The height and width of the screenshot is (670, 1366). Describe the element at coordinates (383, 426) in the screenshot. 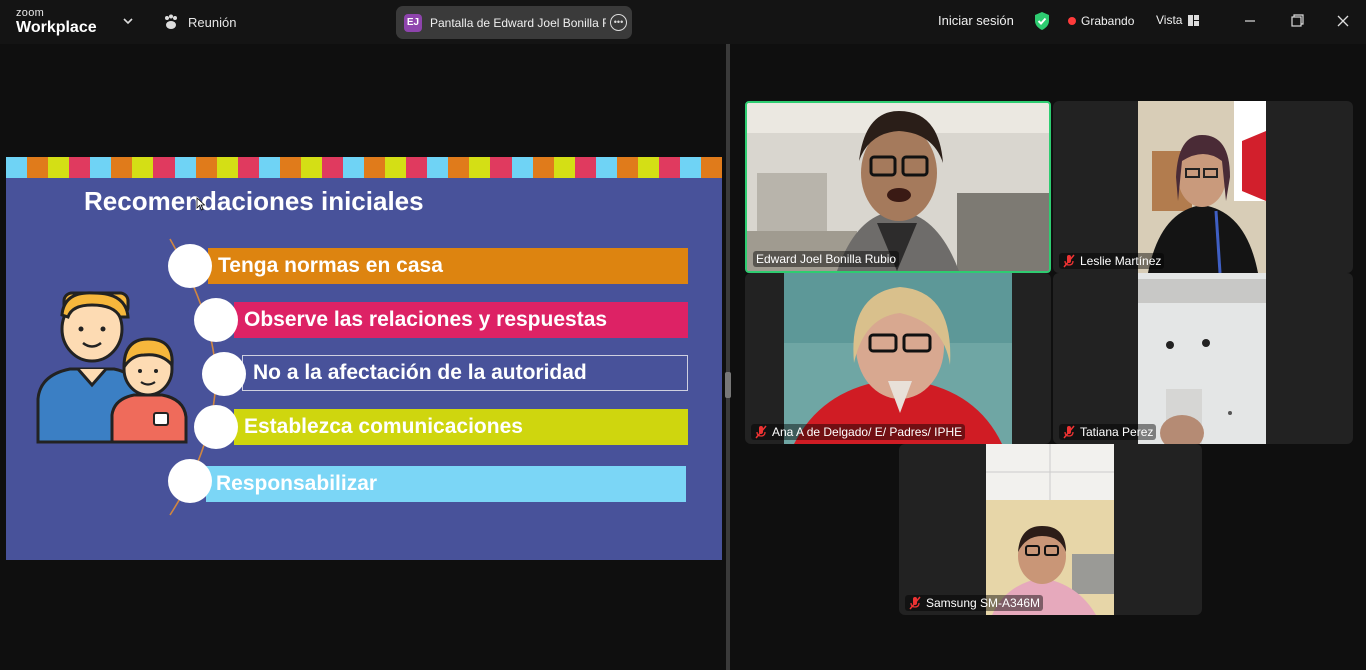

I see `recommendation-4-label: Establezca comunicaciones` at that location.